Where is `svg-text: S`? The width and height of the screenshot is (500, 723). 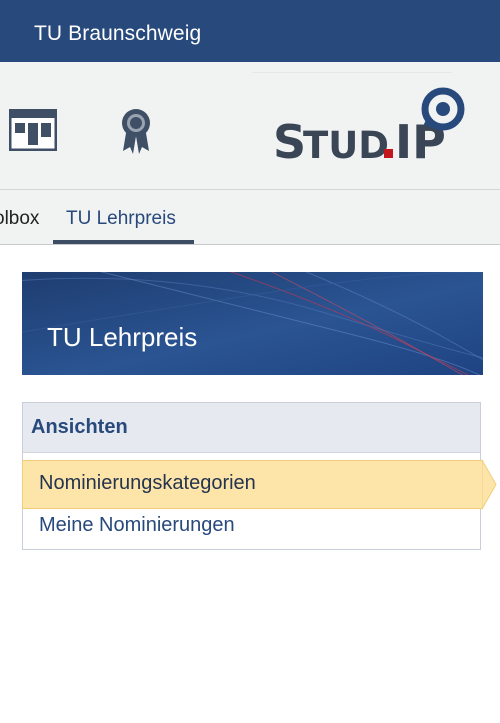
svg-text: S is located at coordinates (289, 139).